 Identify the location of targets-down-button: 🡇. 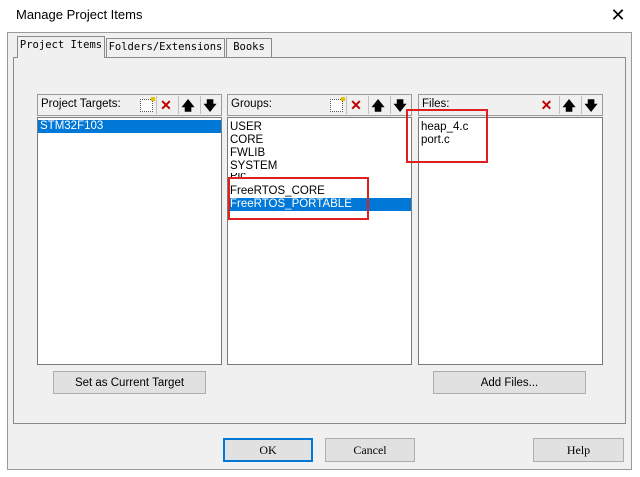
(209, 105).